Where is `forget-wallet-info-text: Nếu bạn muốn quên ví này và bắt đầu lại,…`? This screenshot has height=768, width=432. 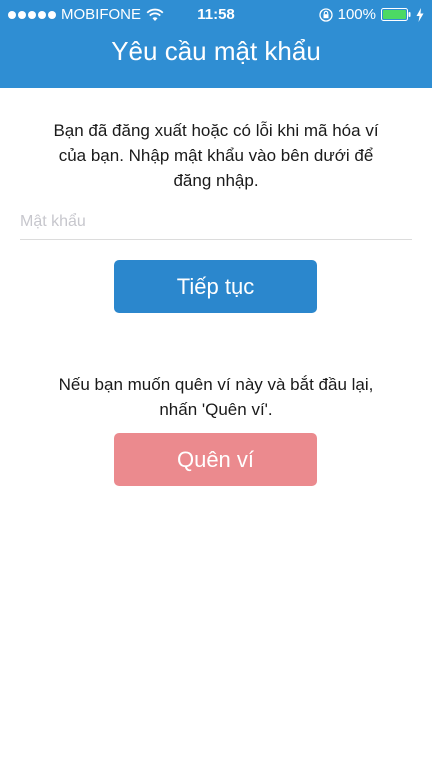
forget-wallet-info-text: Nếu bạn muốn quên ví này và bắt đầu lại,… is located at coordinates (216, 397).